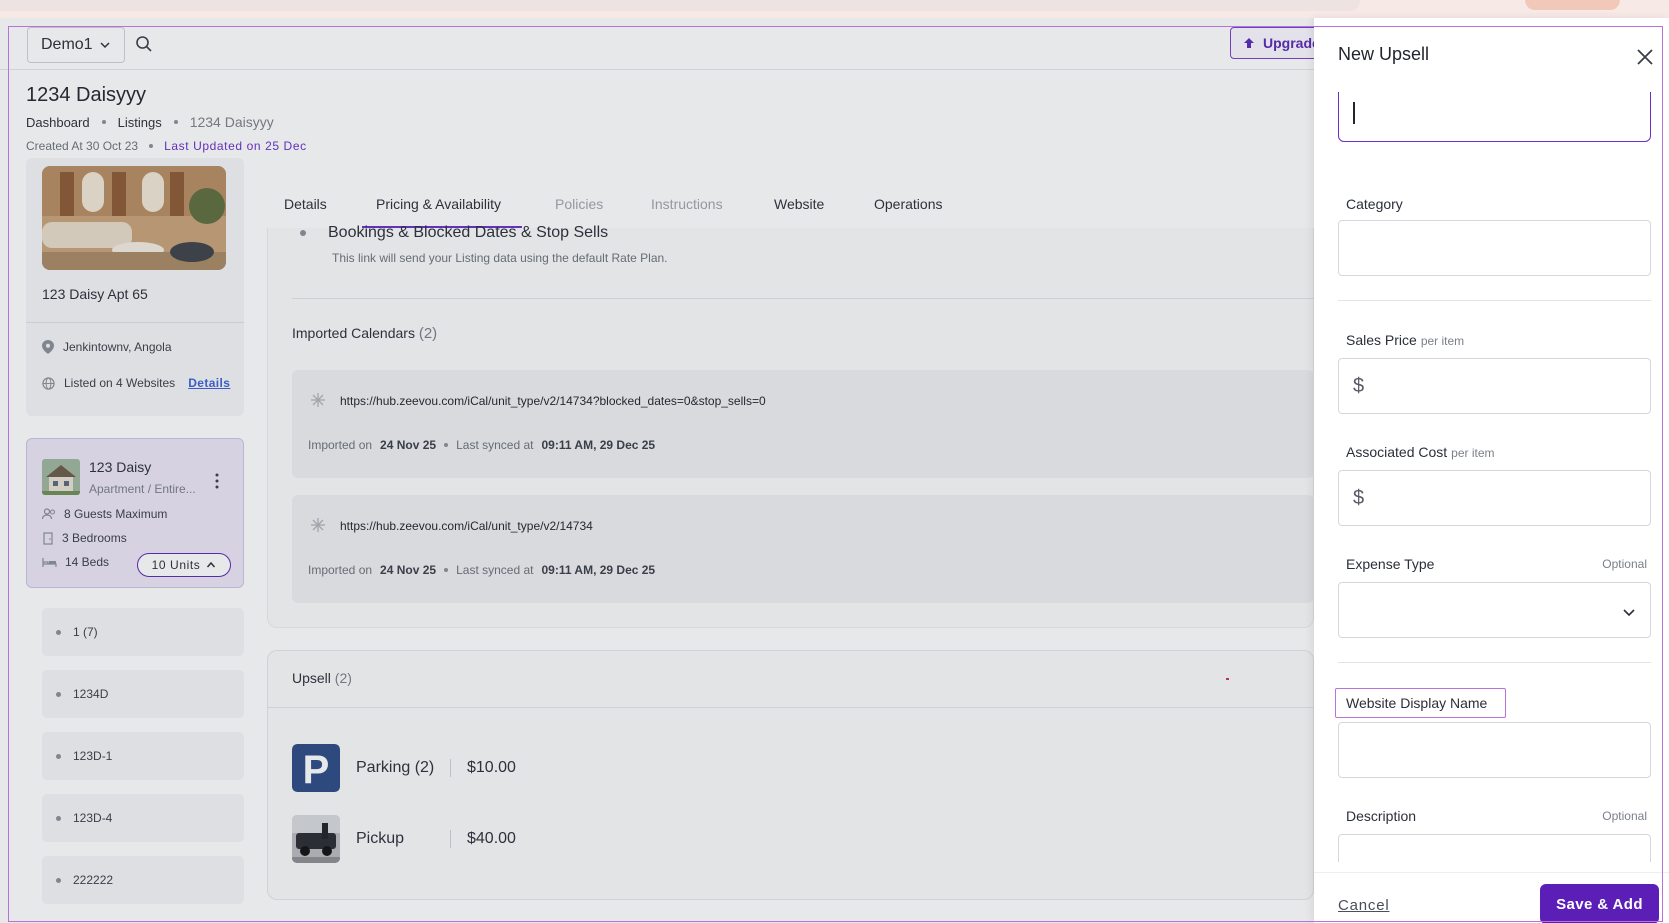  I want to click on name-input, so click(1494, 117).